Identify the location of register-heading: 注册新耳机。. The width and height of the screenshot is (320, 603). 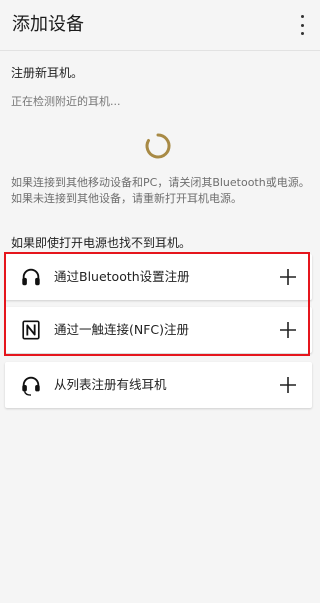
(47, 73).